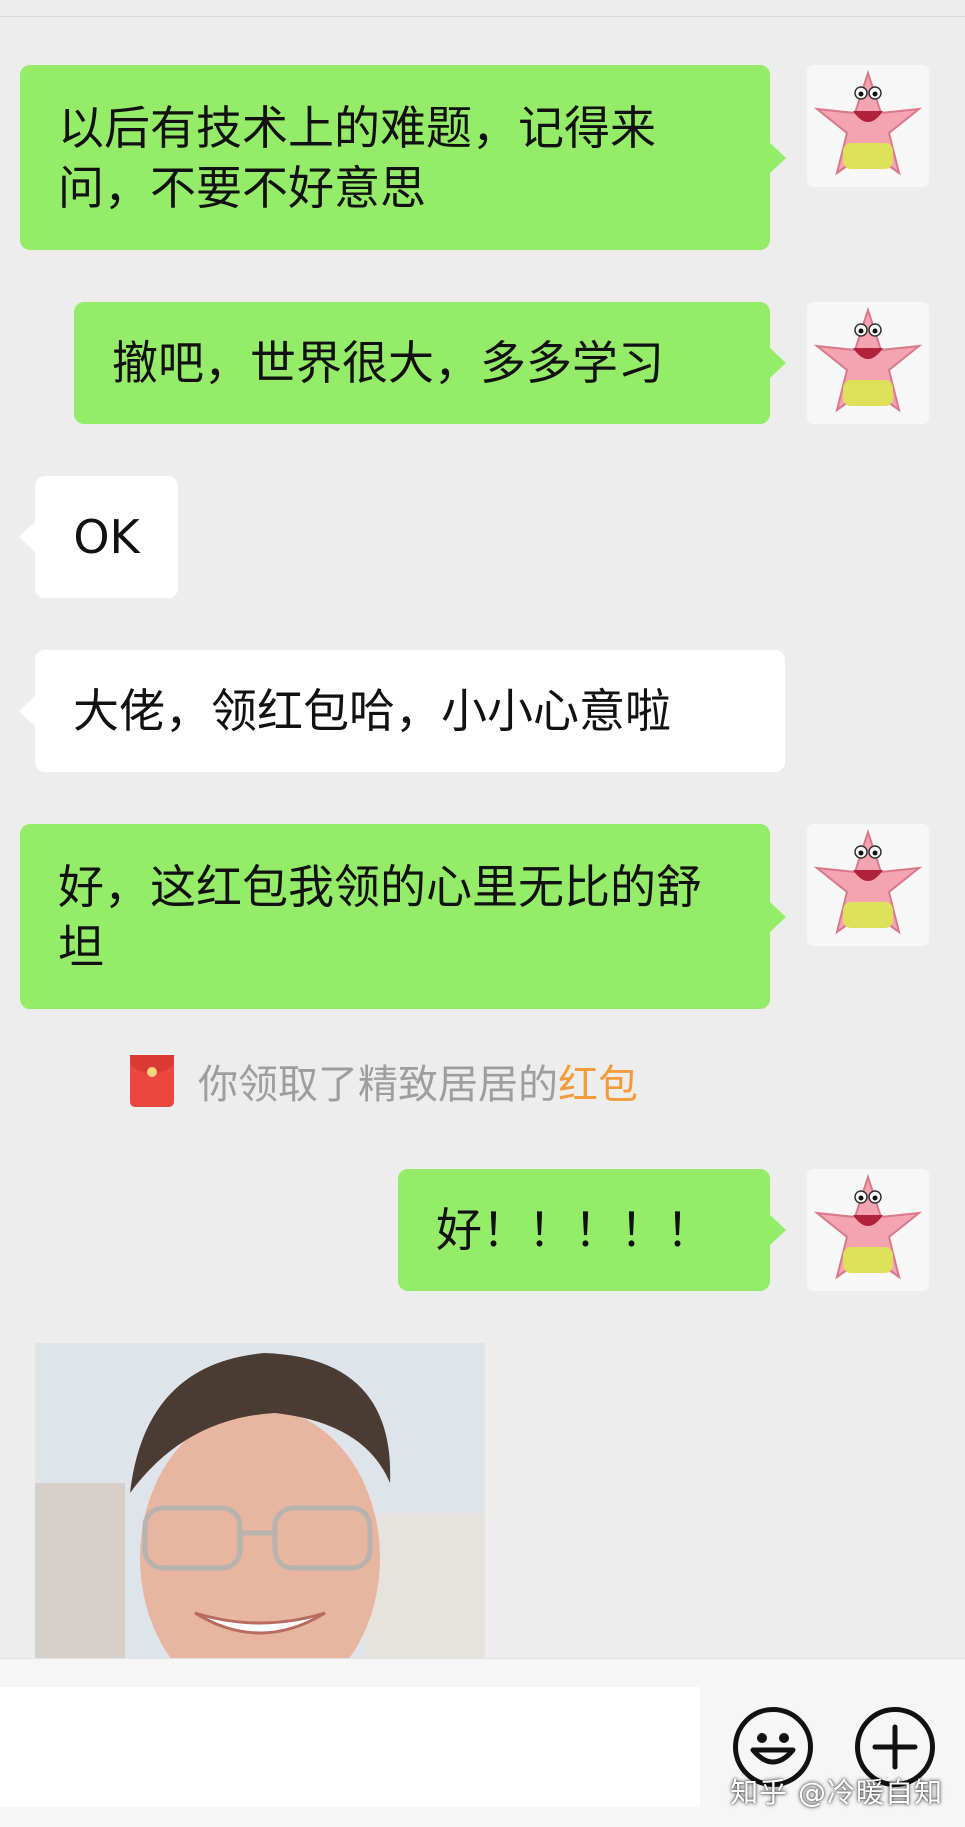 The width and height of the screenshot is (965, 1827). Describe the element at coordinates (357, 157) in the screenshot. I see `message-text: 以后有技术上的难题，记得来问，不要不好意思` at that location.